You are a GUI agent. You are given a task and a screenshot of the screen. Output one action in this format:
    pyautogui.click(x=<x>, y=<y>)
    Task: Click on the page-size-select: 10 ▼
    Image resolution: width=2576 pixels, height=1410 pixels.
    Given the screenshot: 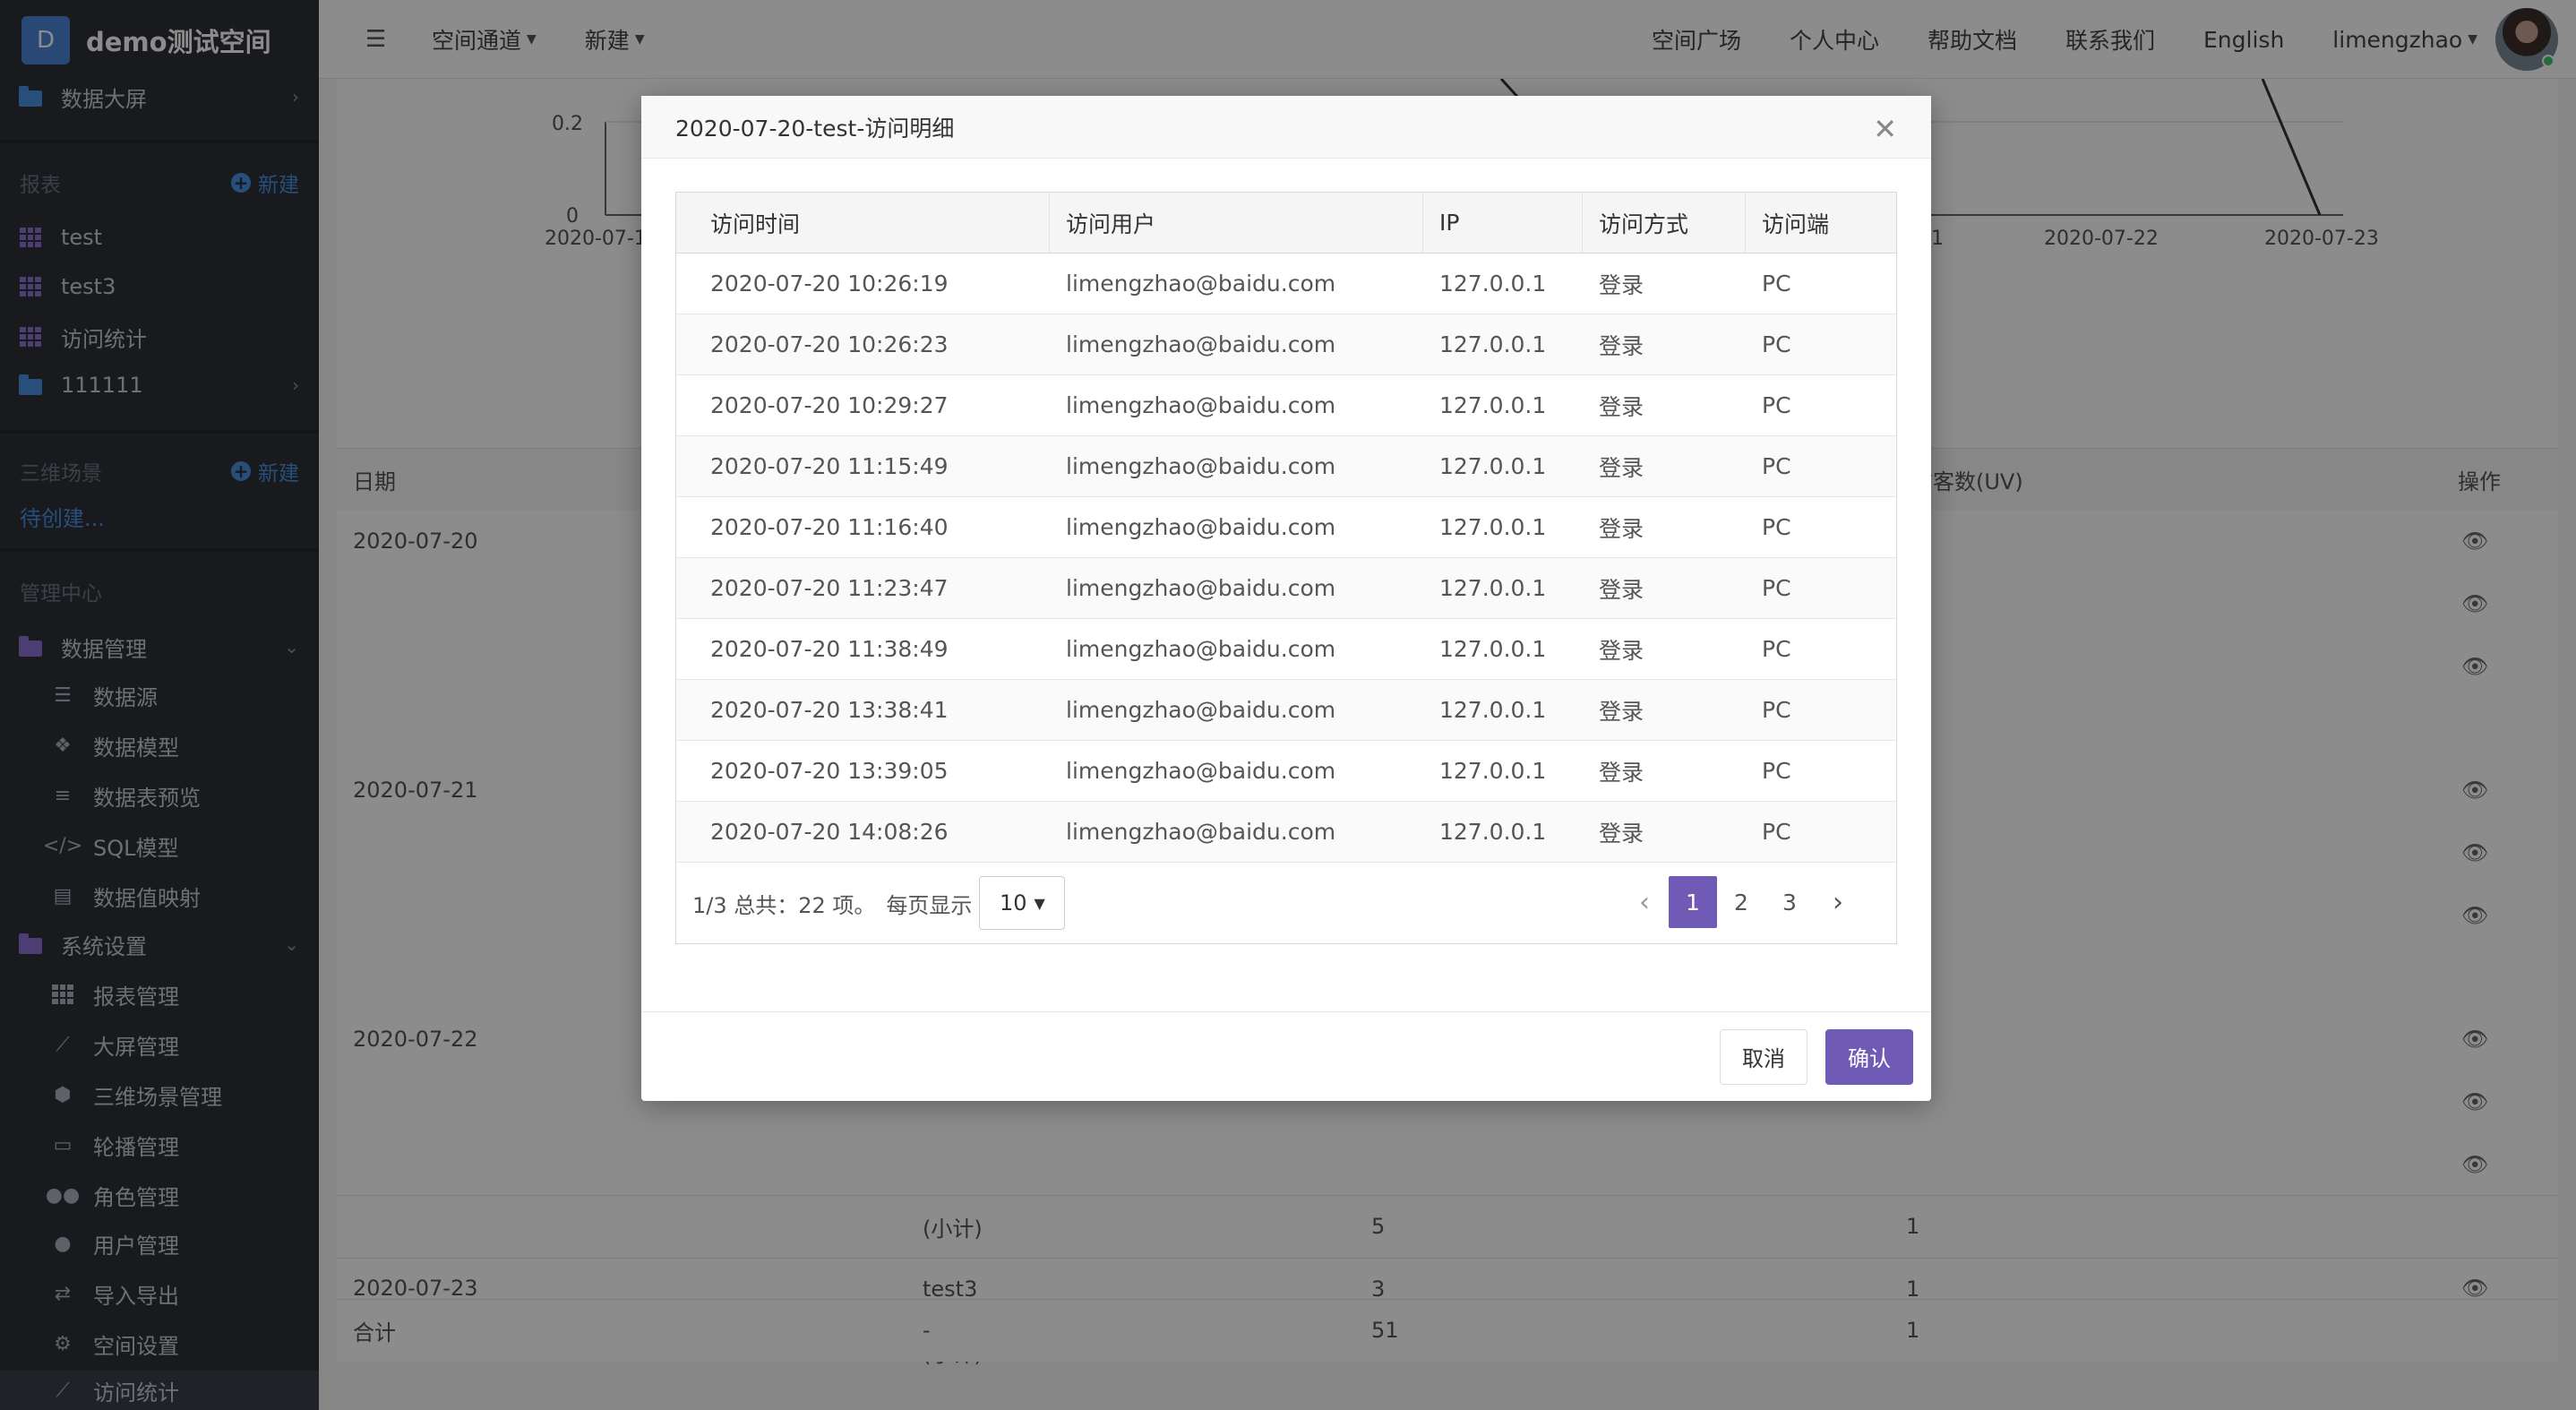 What is the action you would take?
    pyautogui.click(x=1022, y=903)
    